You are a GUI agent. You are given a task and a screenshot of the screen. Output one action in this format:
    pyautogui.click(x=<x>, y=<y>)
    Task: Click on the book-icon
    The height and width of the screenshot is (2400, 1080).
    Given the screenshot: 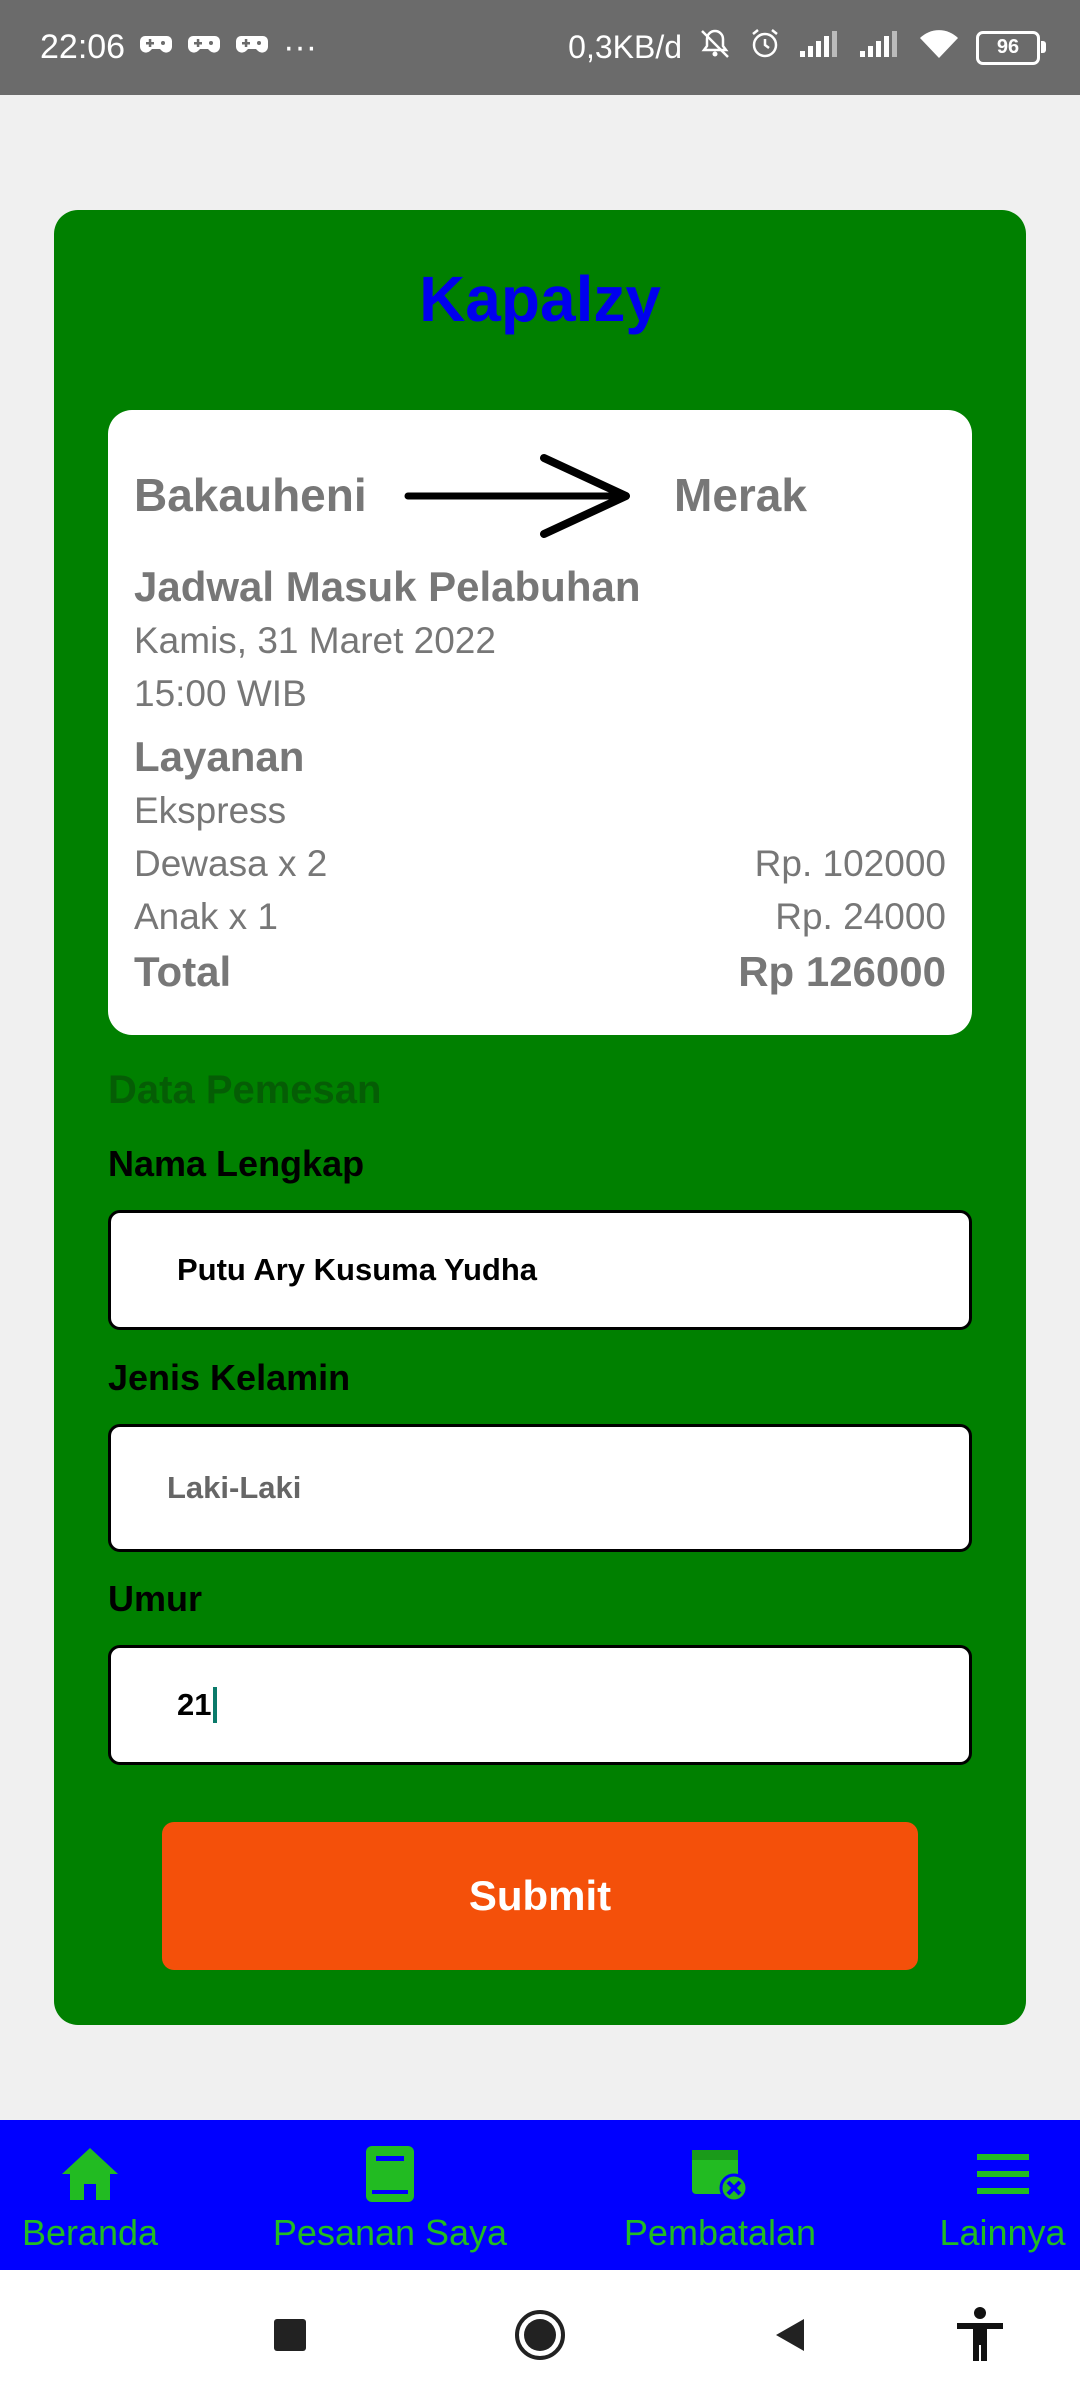 What is the action you would take?
    pyautogui.click(x=390, y=2174)
    